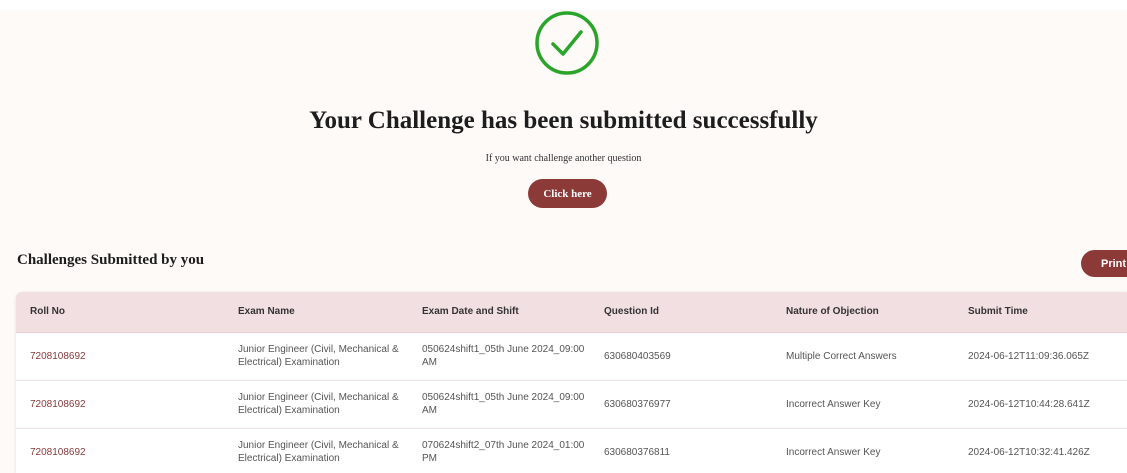  What do you see at coordinates (1029, 404) in the screenshot?
I see `submit-time-cell: 2024-06-12T10:44:28.641Z` at bounding box center [1029, 404].